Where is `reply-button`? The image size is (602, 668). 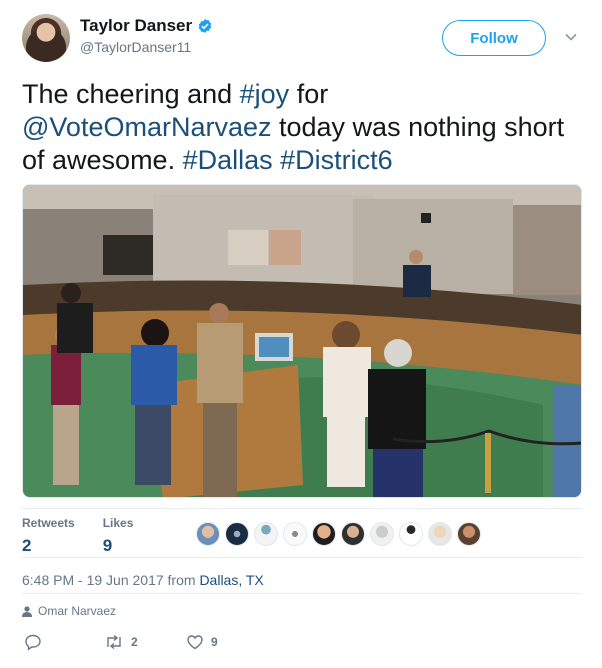 reply-button is located at coordinates (33, 642).